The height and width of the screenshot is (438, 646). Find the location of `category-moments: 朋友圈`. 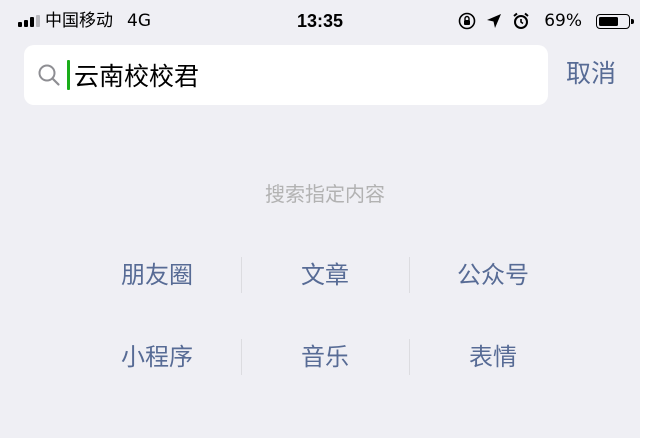

category-moments: 朋友圈 is located at coordinates (157, 275).